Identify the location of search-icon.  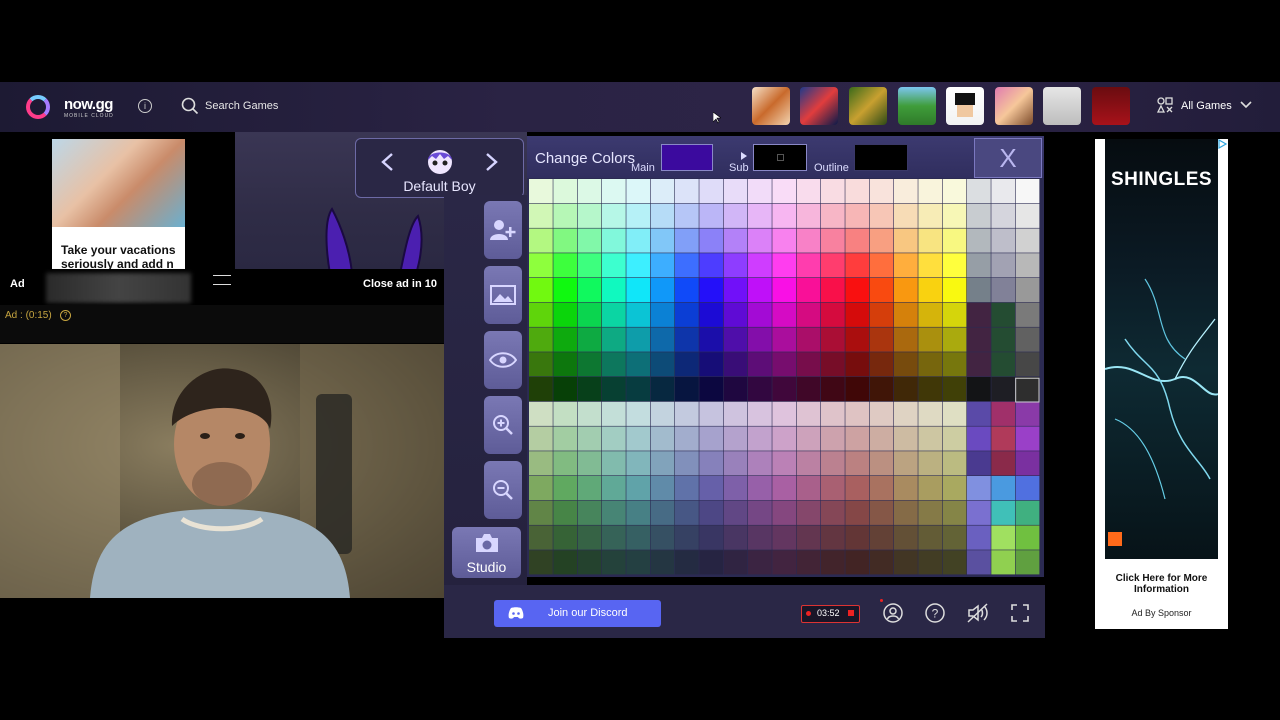
(190, 106).